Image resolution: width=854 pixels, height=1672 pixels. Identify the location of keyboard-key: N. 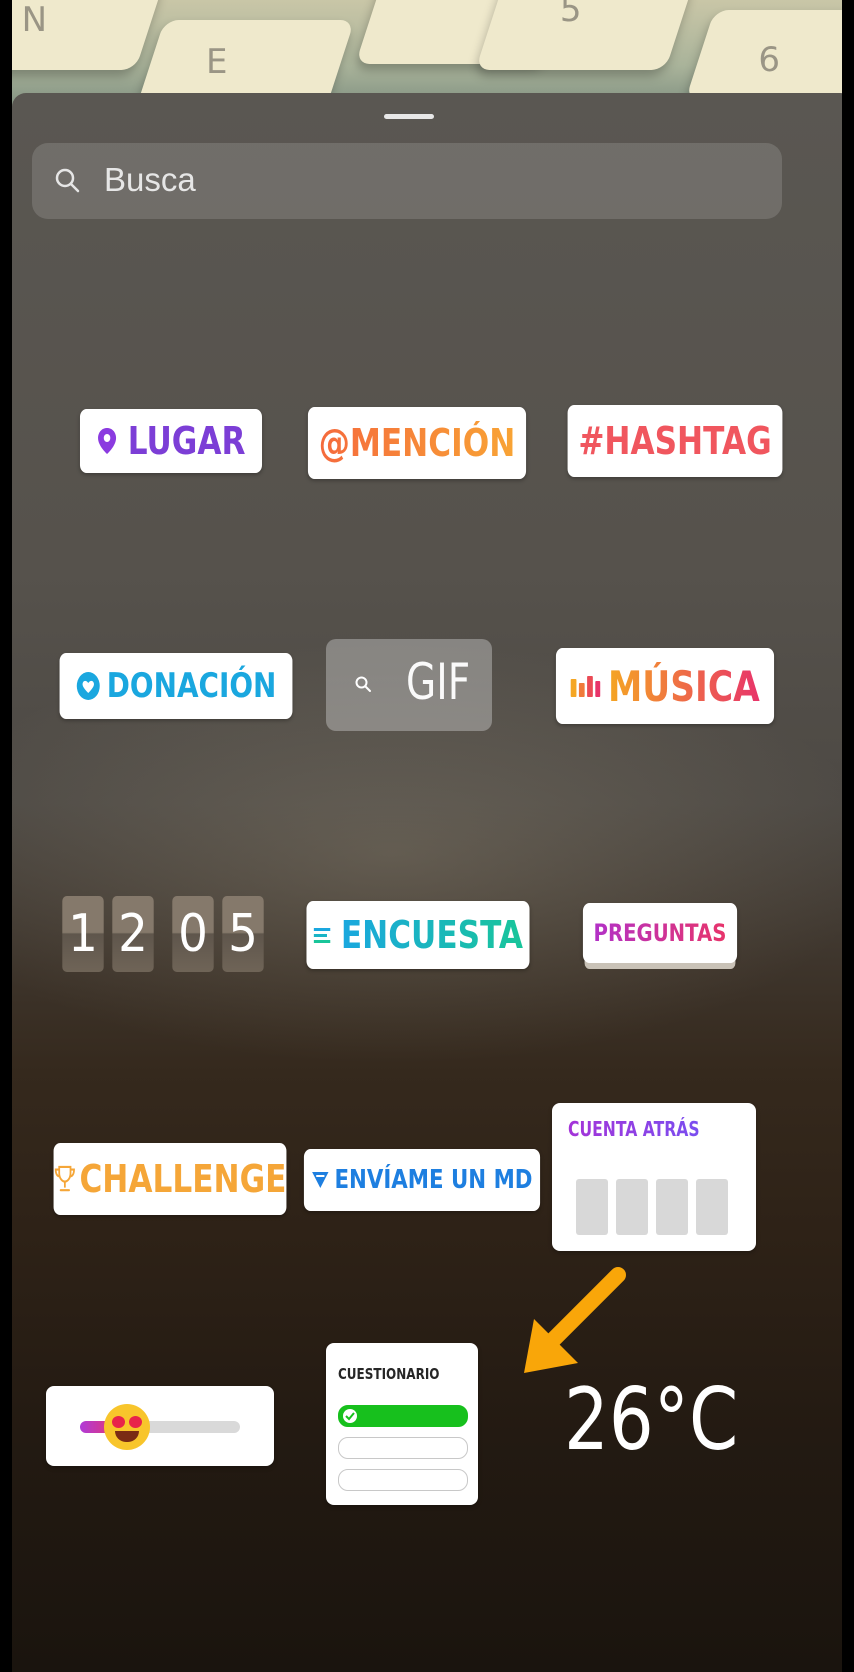
(82, 35).